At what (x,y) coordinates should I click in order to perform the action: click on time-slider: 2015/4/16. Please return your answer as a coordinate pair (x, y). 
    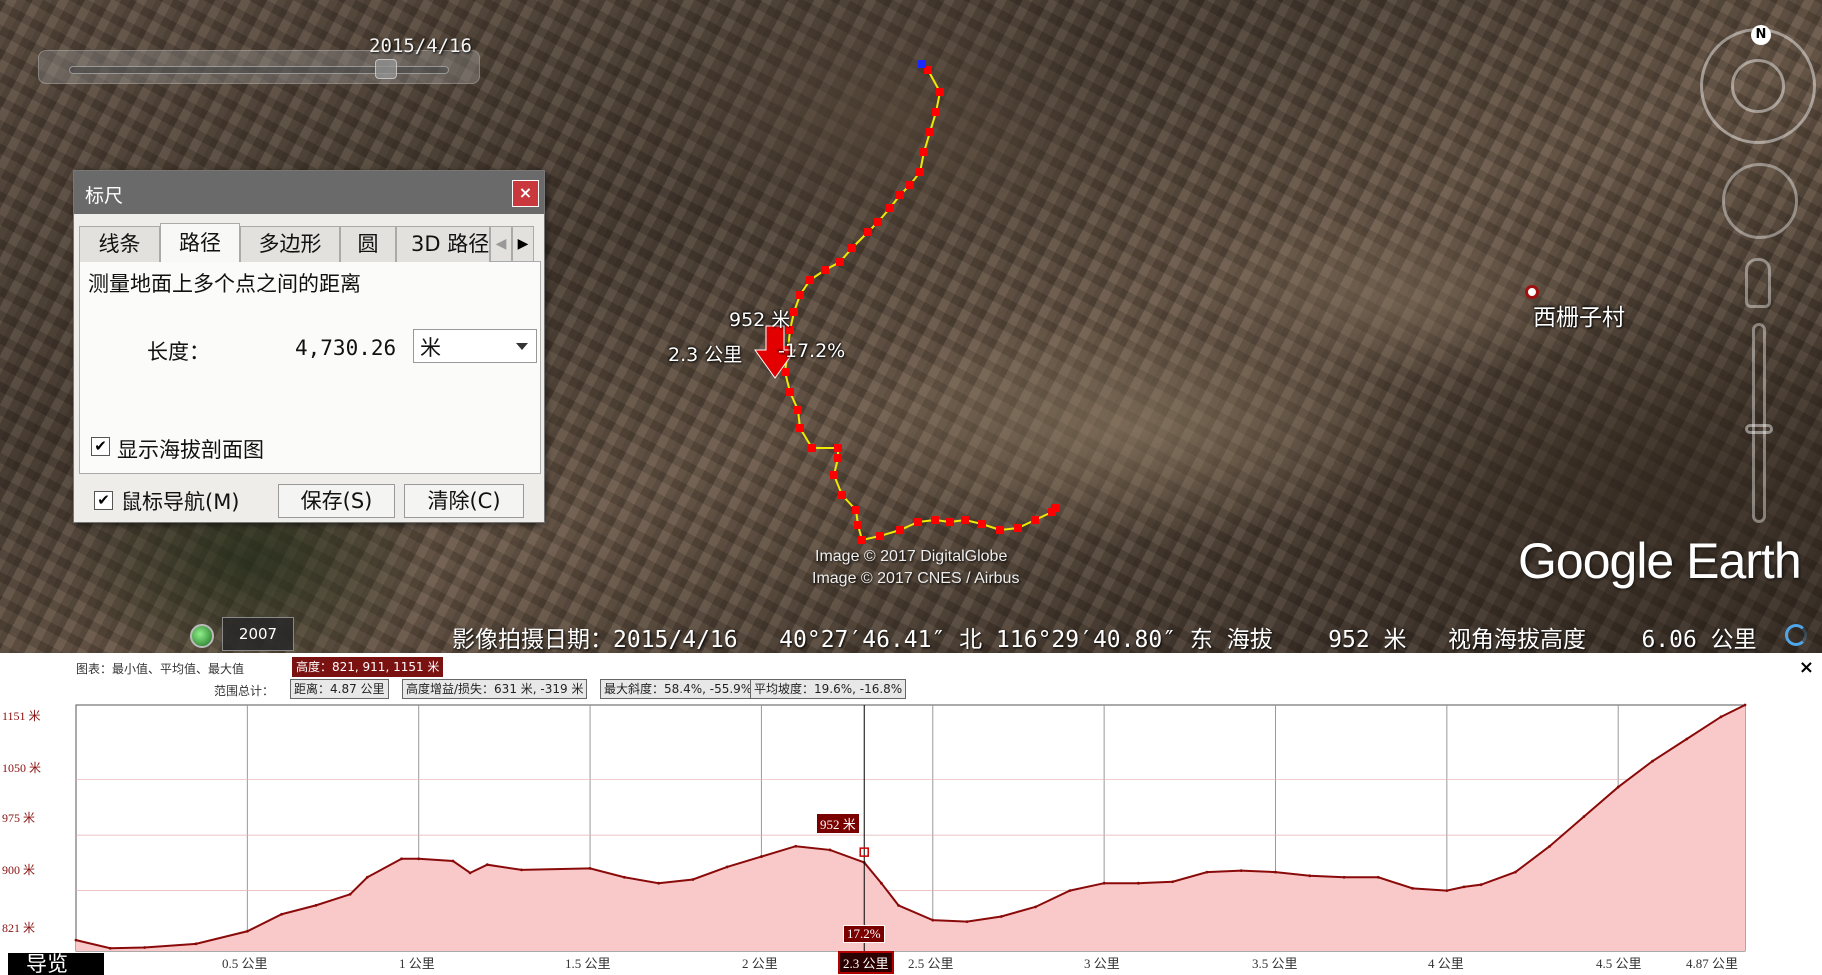
    Looking at the image, I should click on (259, 59).